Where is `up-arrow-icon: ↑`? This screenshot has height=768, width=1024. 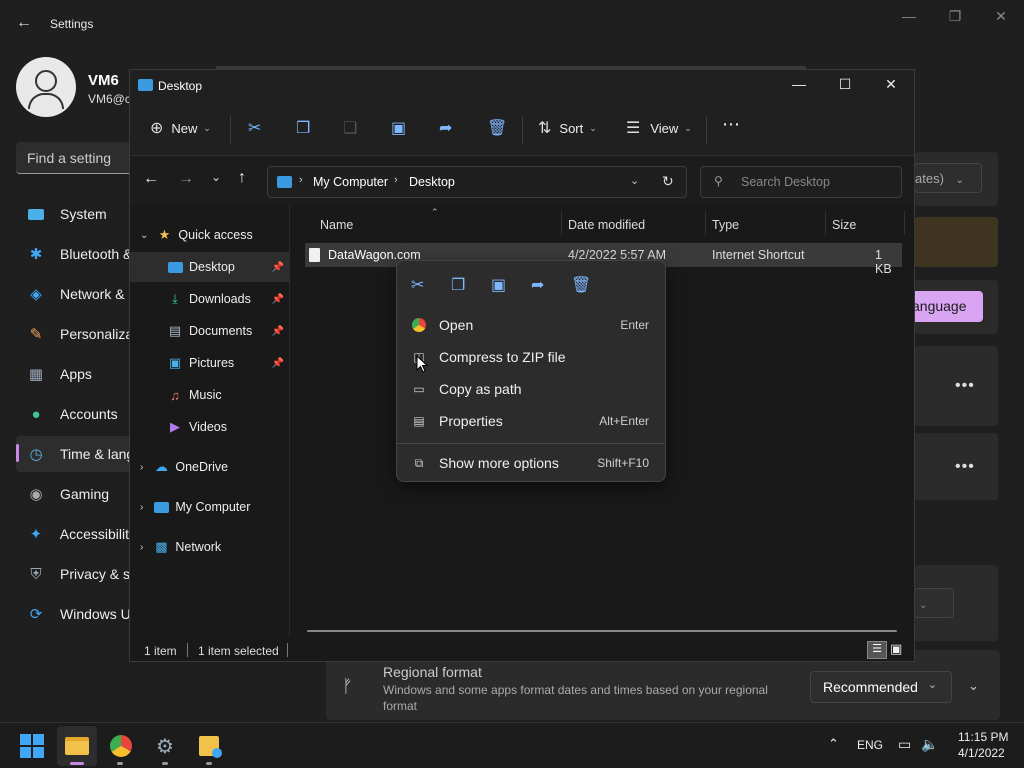
up-arrow-icon: ↑ is located at coordinates (242, 178).